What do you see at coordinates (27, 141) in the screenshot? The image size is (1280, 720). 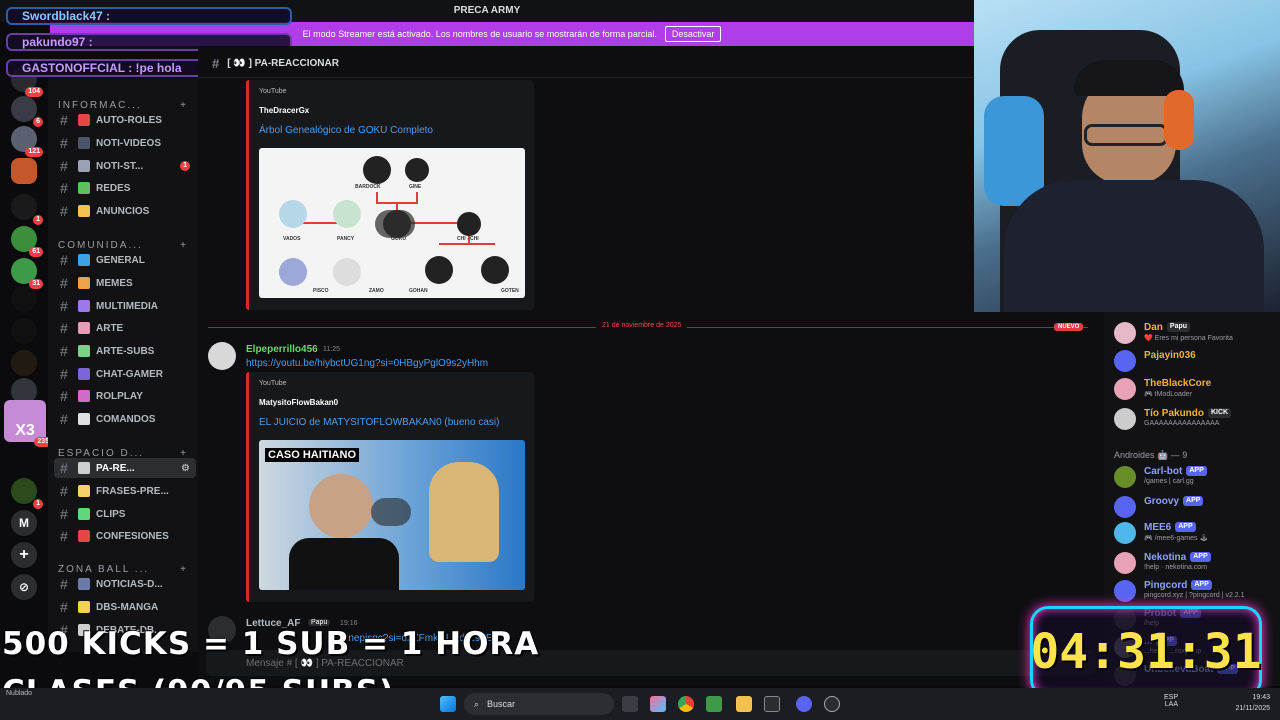 I see `server-icon: 121` at bounding box center [27, 141].